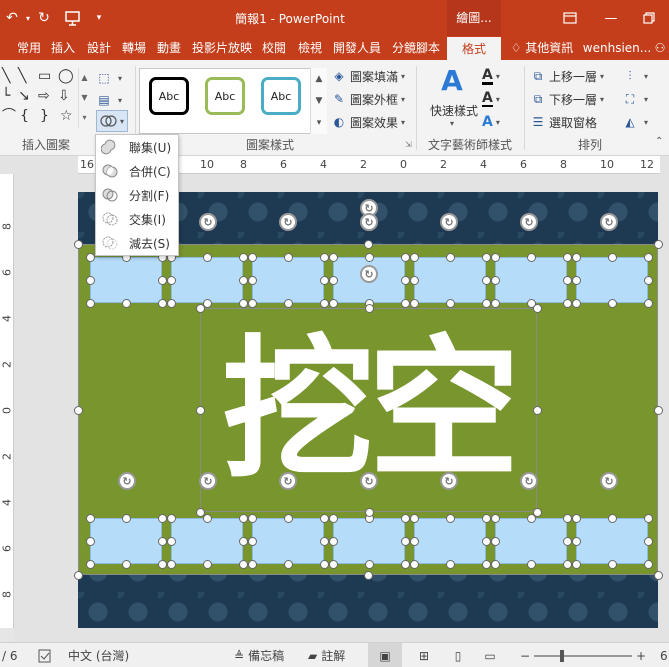 This screenshot has width=669, height=667. Describe the element at coordinates (649, 18) in the screenshot. I see `restore-icon` at that location.